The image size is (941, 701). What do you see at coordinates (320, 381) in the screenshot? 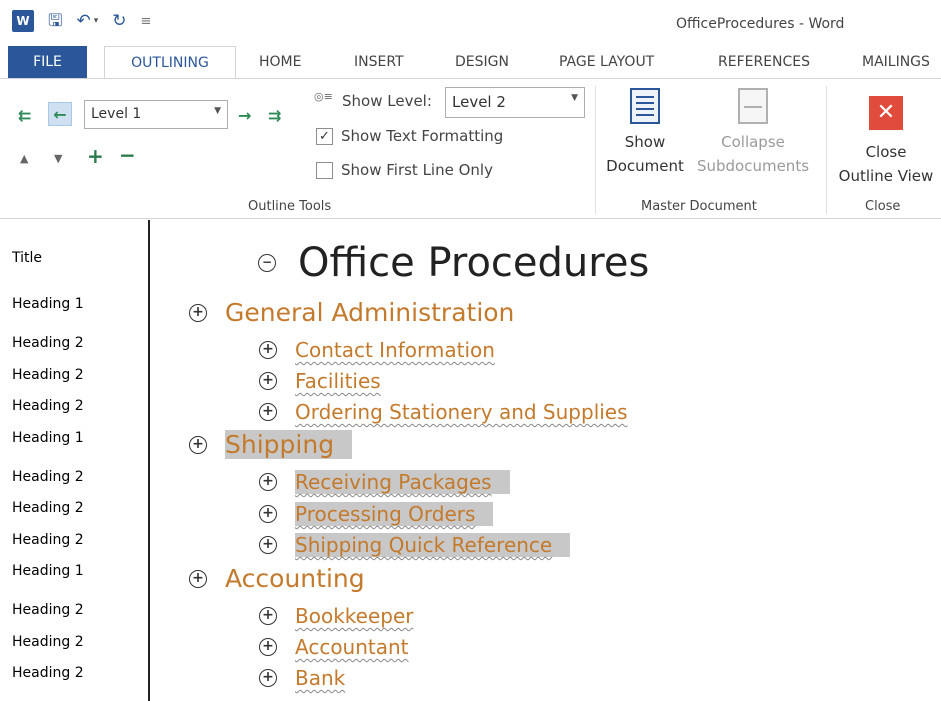
I see `outline-heading2: + Facilities` at bounding box center [320, 381].